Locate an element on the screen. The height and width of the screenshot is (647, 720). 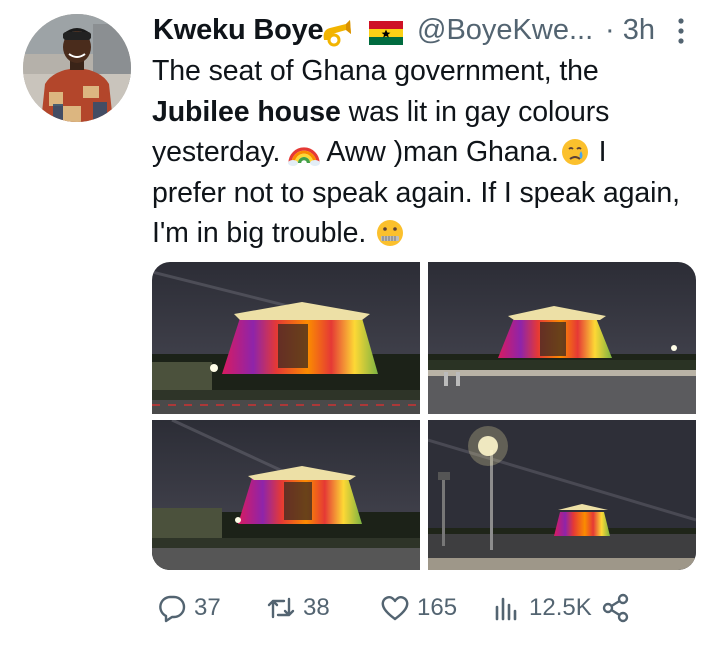
postal-horn-icon is located at coordinates (337, 33).